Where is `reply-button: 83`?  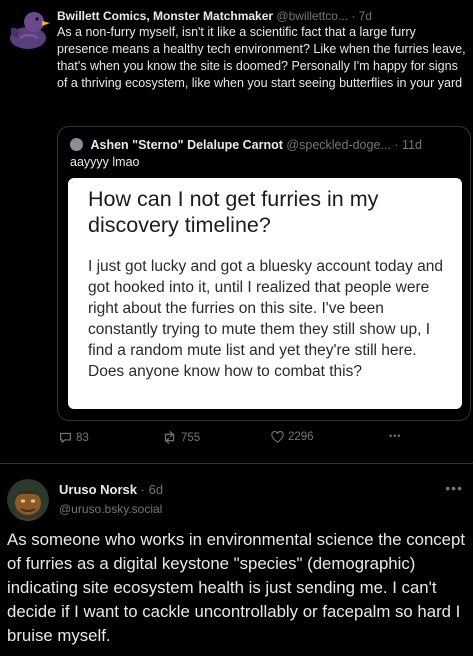 reply-button: 83 is located at coordinates (74, 437).